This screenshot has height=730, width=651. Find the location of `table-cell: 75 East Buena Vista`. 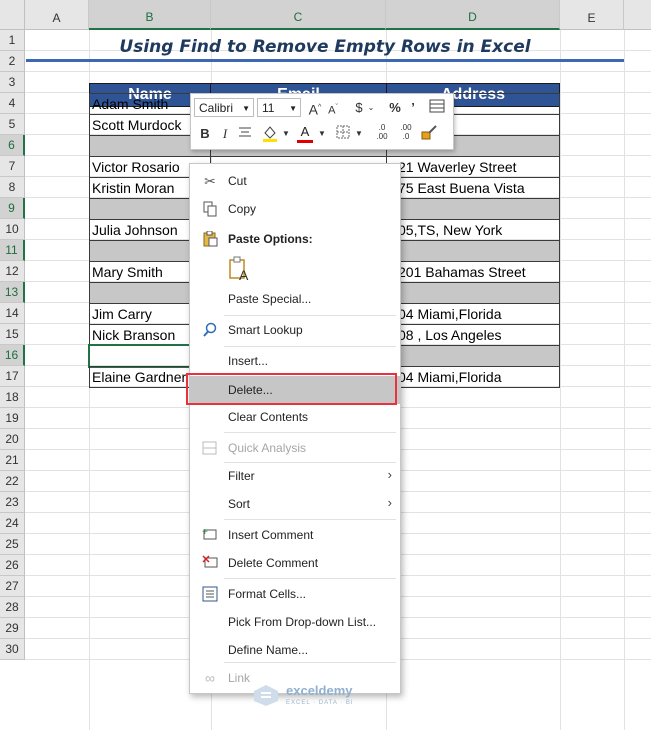

table-cell: 75 East Buena Vista is located at coordinates (473, 188).